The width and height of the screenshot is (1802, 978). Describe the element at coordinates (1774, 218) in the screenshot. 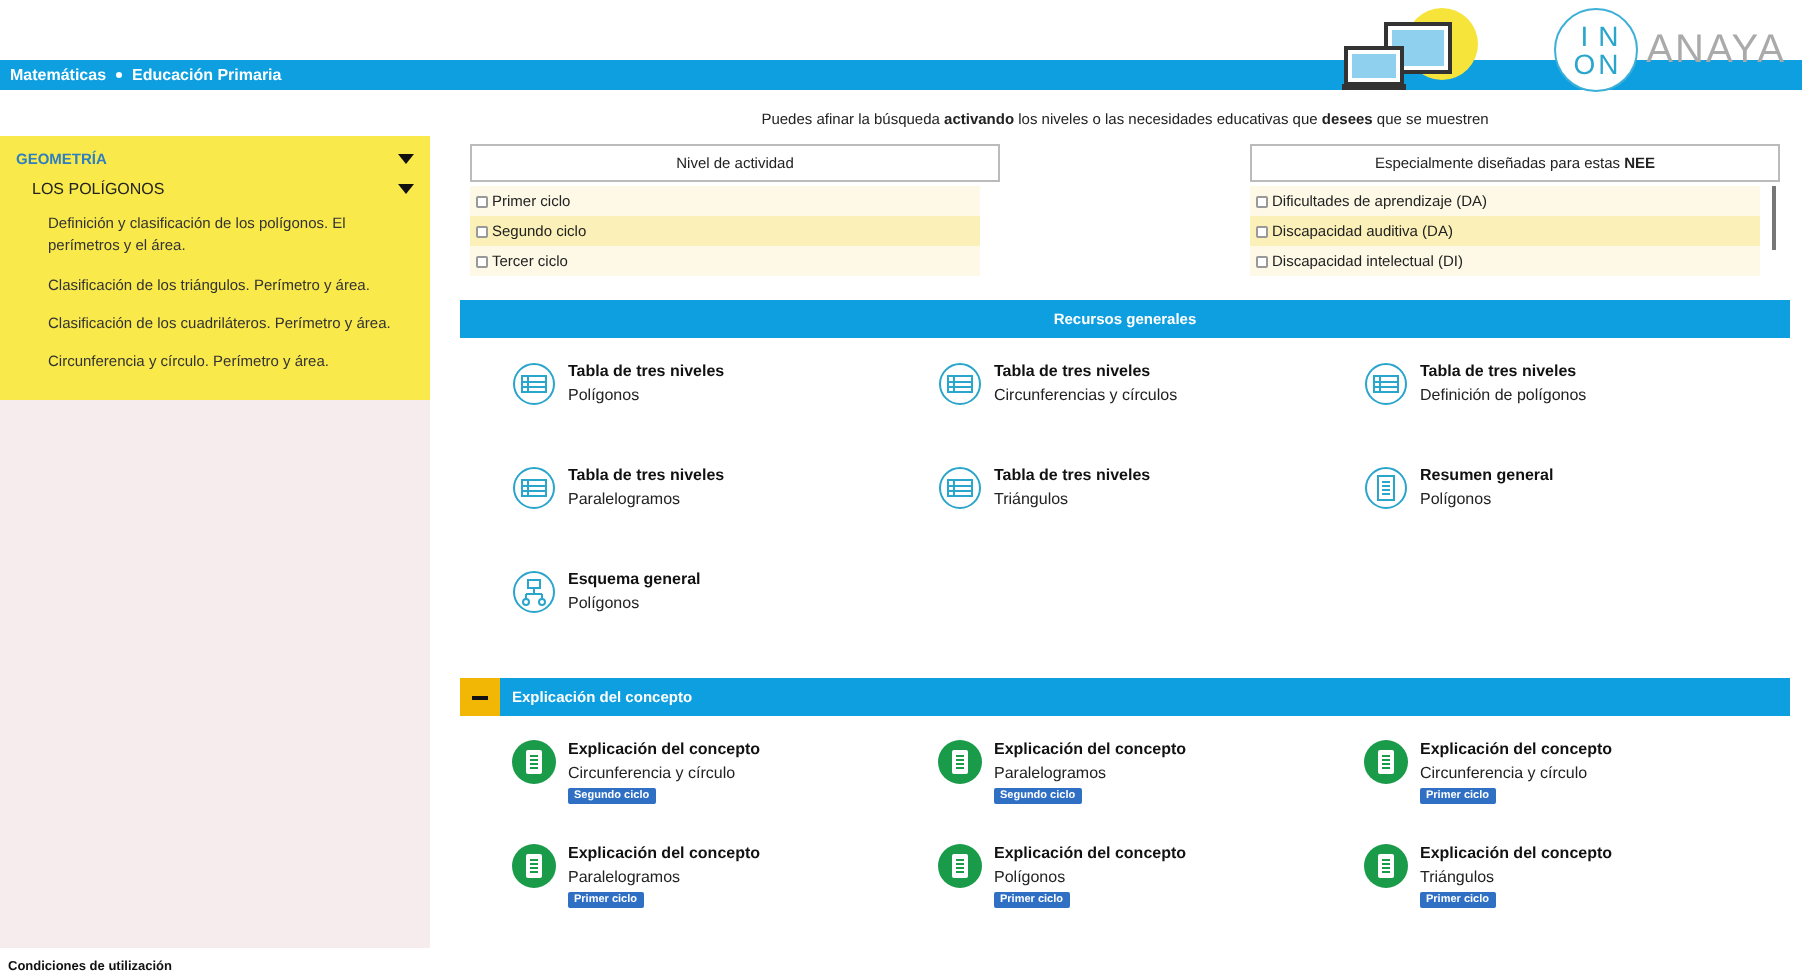

I see `scrollbar` at that location.